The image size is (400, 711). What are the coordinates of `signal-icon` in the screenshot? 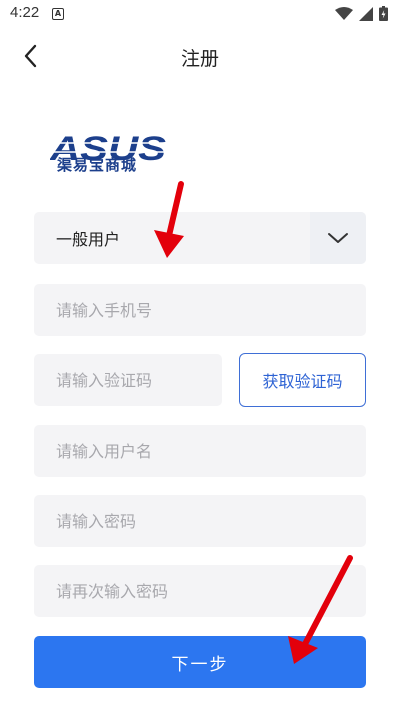 It's located at (366, 13).